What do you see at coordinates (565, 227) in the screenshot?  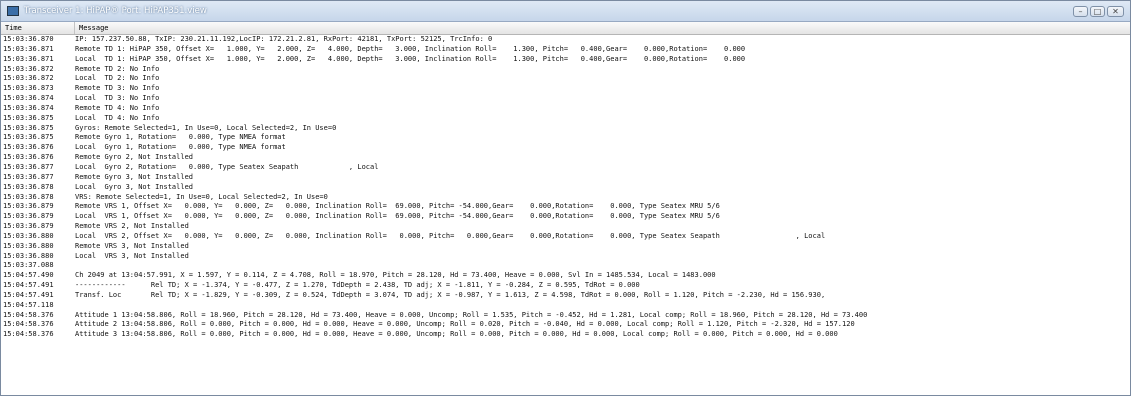 I see `log-row: 15:03:36.879 Remote VRS 2, Not Installed` at bounding box center [565, 227].